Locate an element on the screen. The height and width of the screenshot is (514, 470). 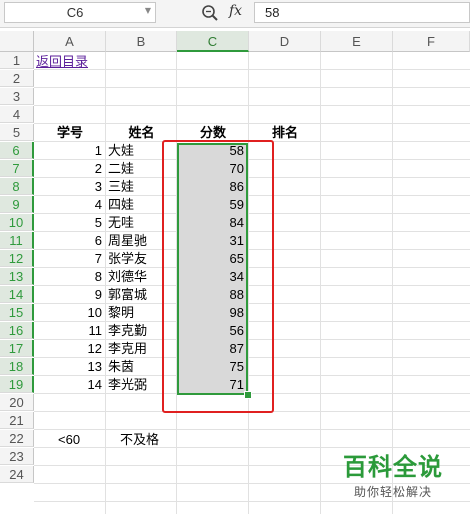
header-id: 学号 is located at coordinates (69, 133).